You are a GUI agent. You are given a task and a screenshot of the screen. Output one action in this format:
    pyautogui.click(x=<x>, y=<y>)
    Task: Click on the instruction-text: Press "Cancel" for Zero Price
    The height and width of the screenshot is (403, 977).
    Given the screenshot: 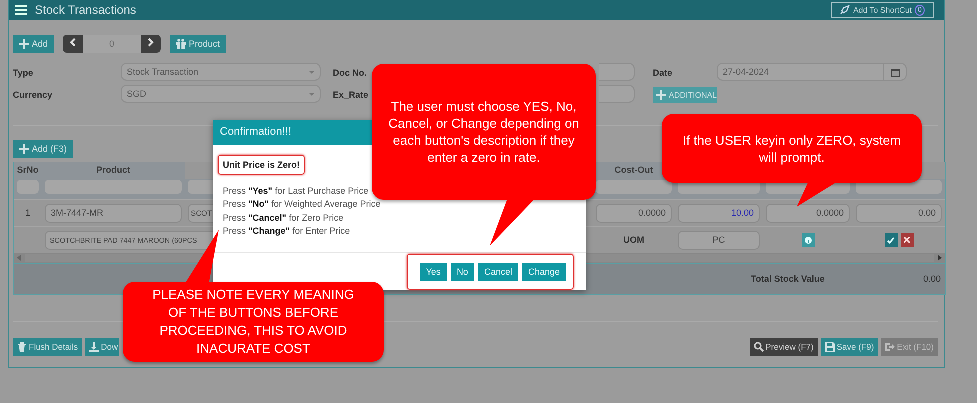 What is the action you would take?
    pyautogui.click(x=284, y=218)
    